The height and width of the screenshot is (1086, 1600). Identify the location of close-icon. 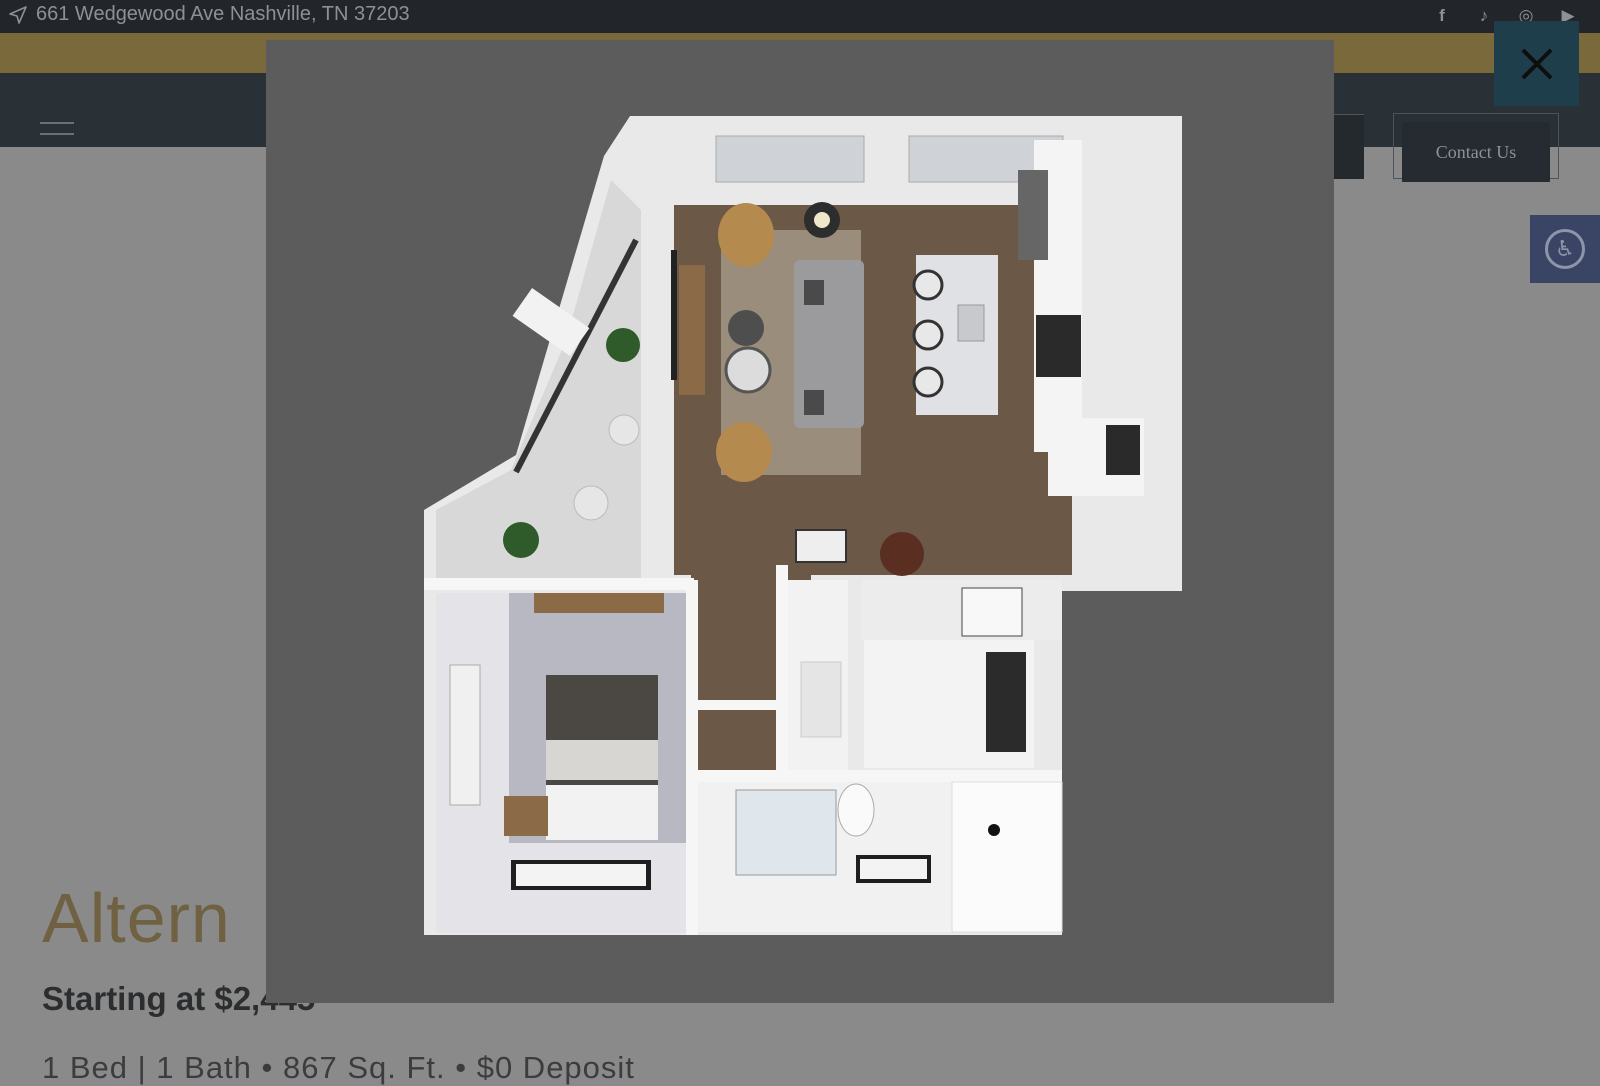
(1536, 63).